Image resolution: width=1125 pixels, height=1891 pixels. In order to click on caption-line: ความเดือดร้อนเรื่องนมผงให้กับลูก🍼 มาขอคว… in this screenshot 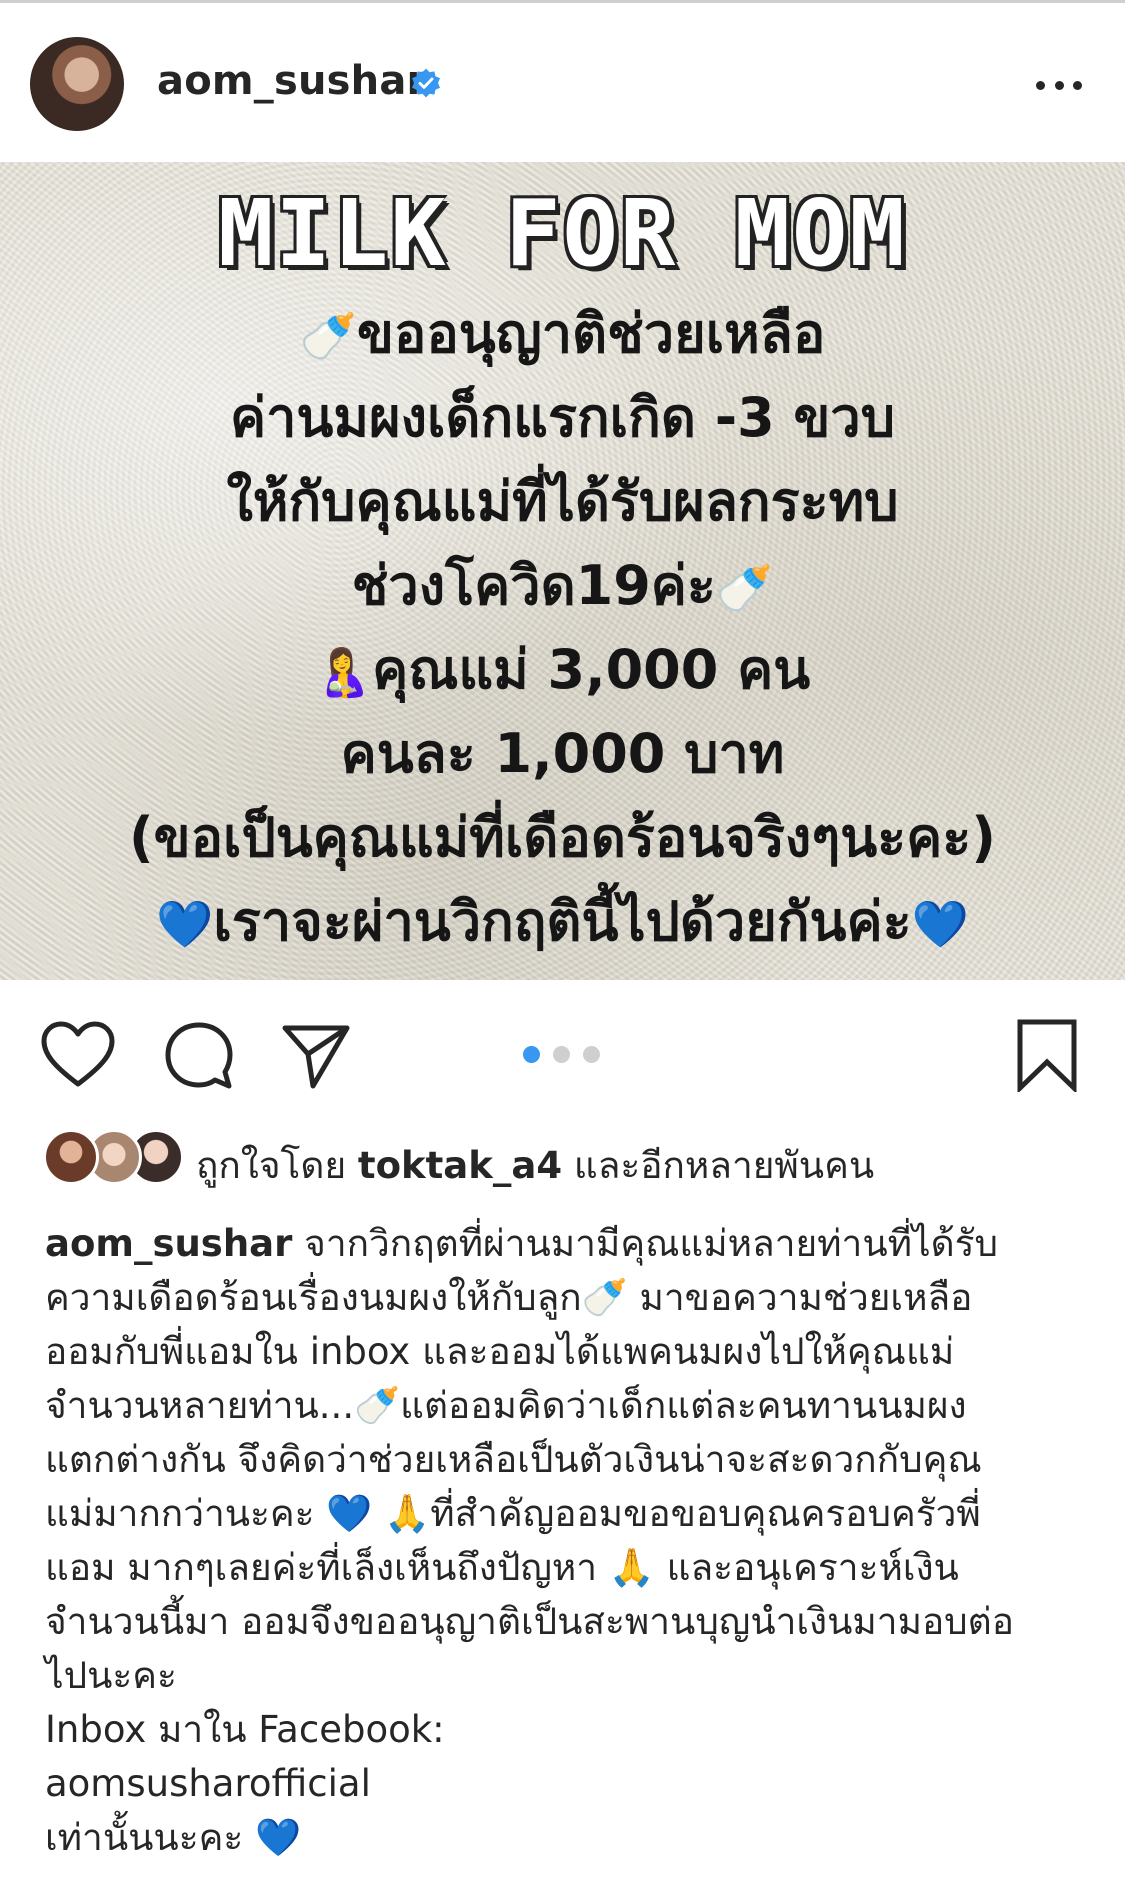, I will do `click(509, 1297)`.